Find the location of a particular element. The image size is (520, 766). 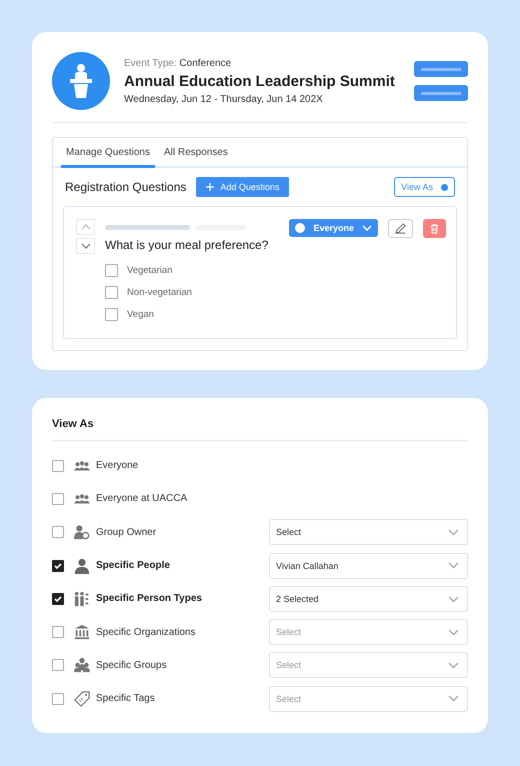

person-badge-icon is located at coordinates (82, 532).